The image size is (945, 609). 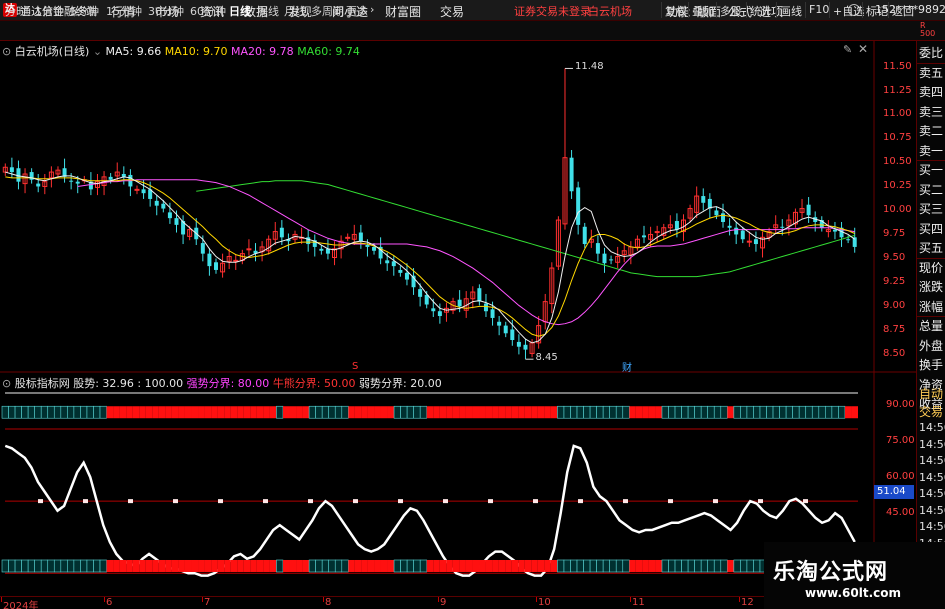 What do you see at coordinates (931, 170) in the screenshot?
I see `quote-field-item: 买一` at bounding box center [931, 170].